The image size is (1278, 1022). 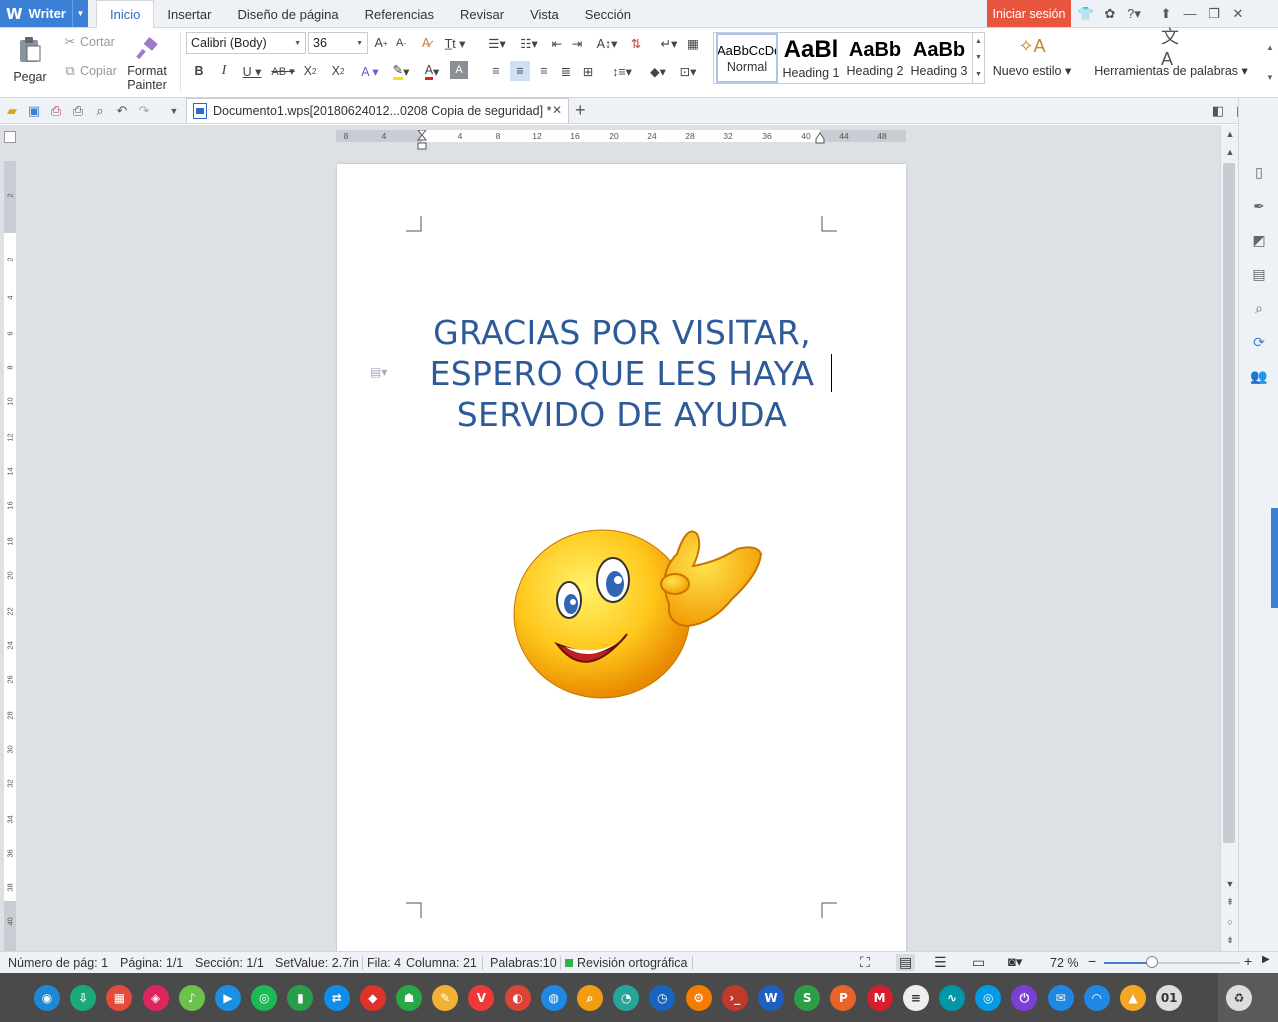 I want to click on tab-revisar: Revisar, so click(x=482, y=14).